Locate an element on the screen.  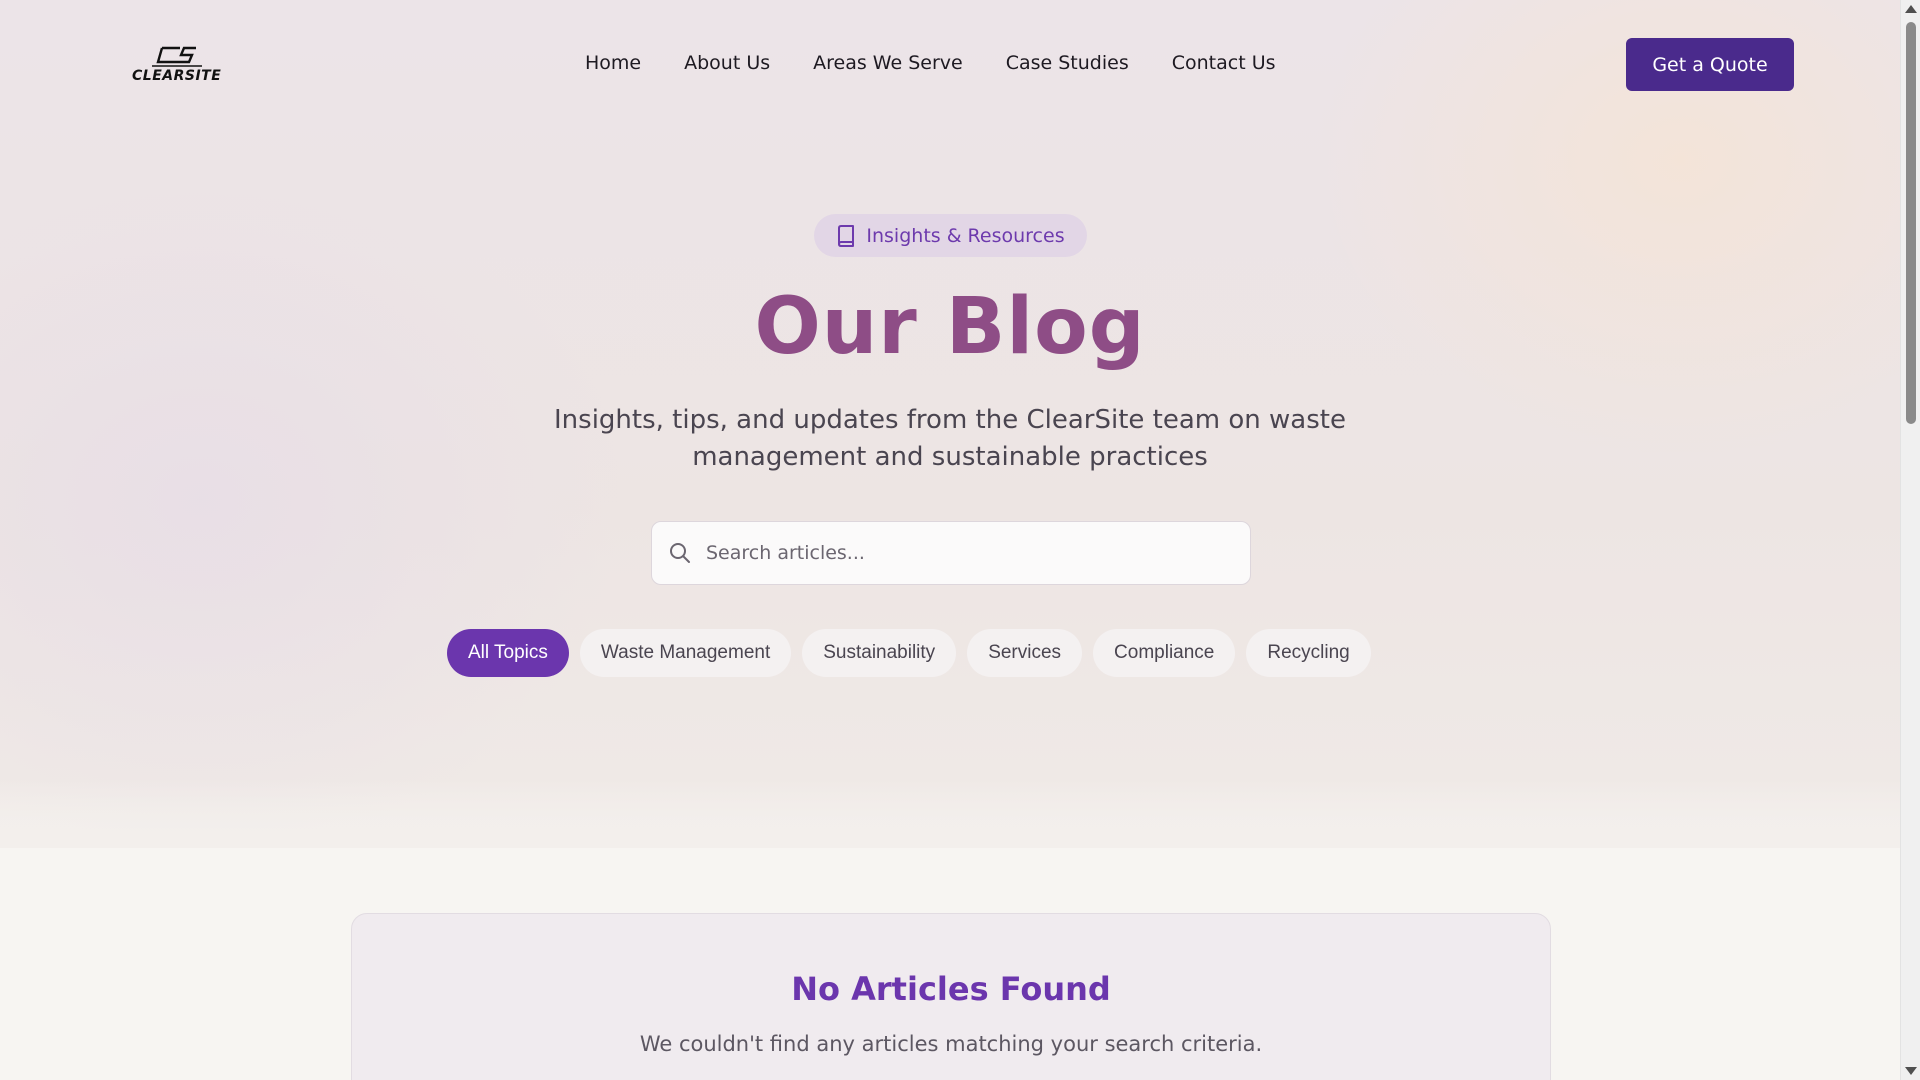
topic-recycling: Recycling is located at coordinates (1308, 653).